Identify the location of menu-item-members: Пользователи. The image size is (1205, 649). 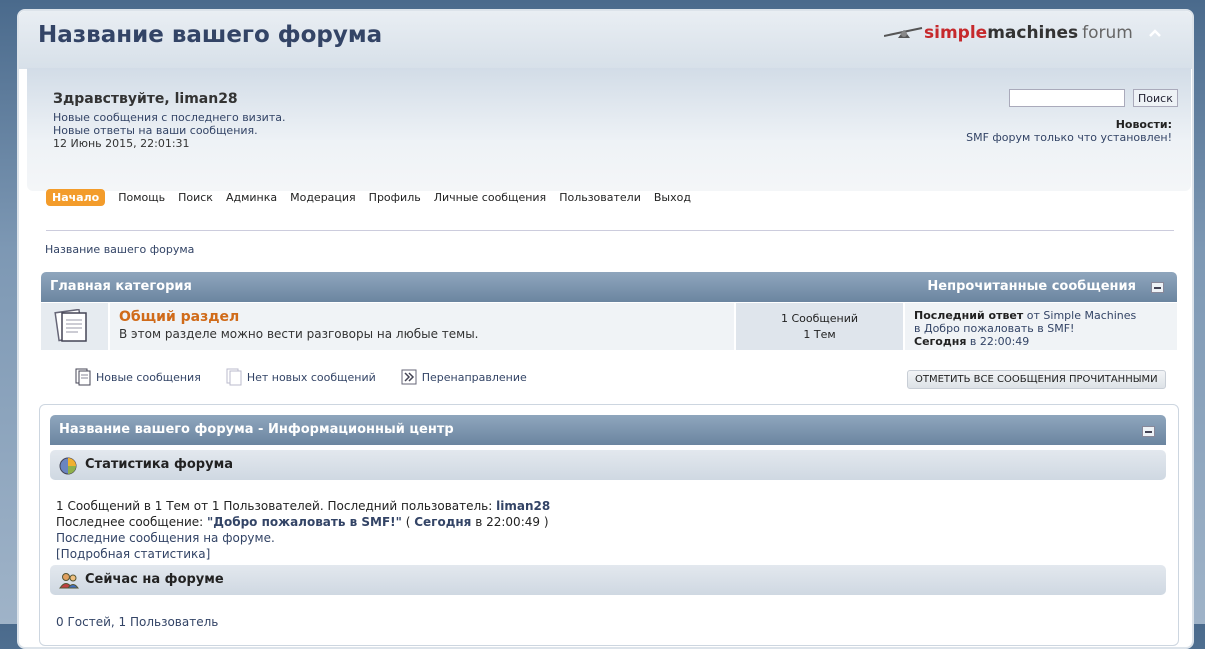
(600, 197).